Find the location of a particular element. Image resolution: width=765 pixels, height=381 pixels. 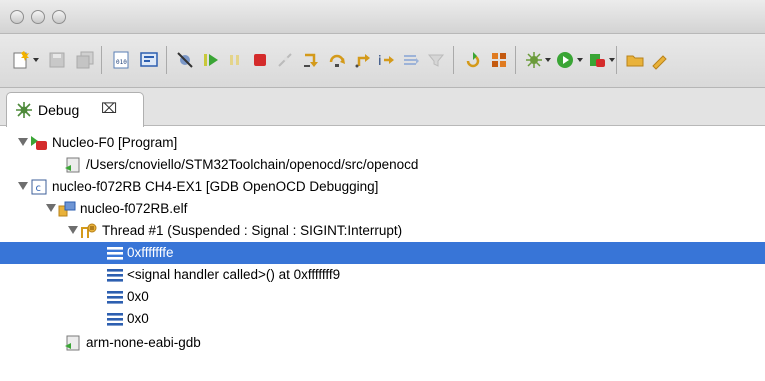

drop-to-frame-button is located at coordinates (411, 60).